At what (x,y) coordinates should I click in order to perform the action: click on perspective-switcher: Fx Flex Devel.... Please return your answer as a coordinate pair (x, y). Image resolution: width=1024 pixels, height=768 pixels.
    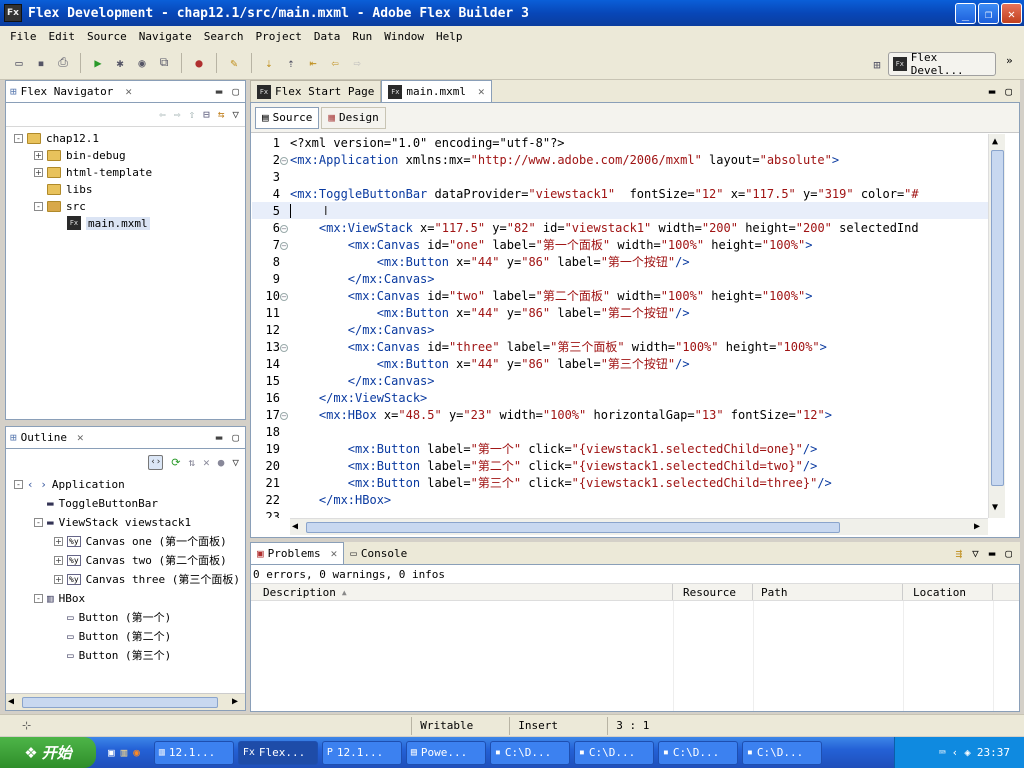
    Looking at the image, I should click on (942, 64).